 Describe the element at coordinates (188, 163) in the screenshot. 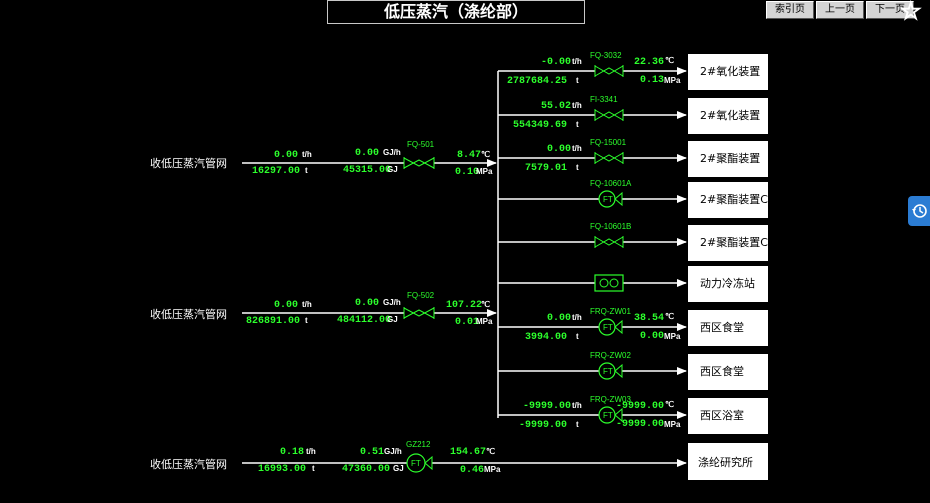

I see `source-name: 收低压蒸汽管网` at that location.